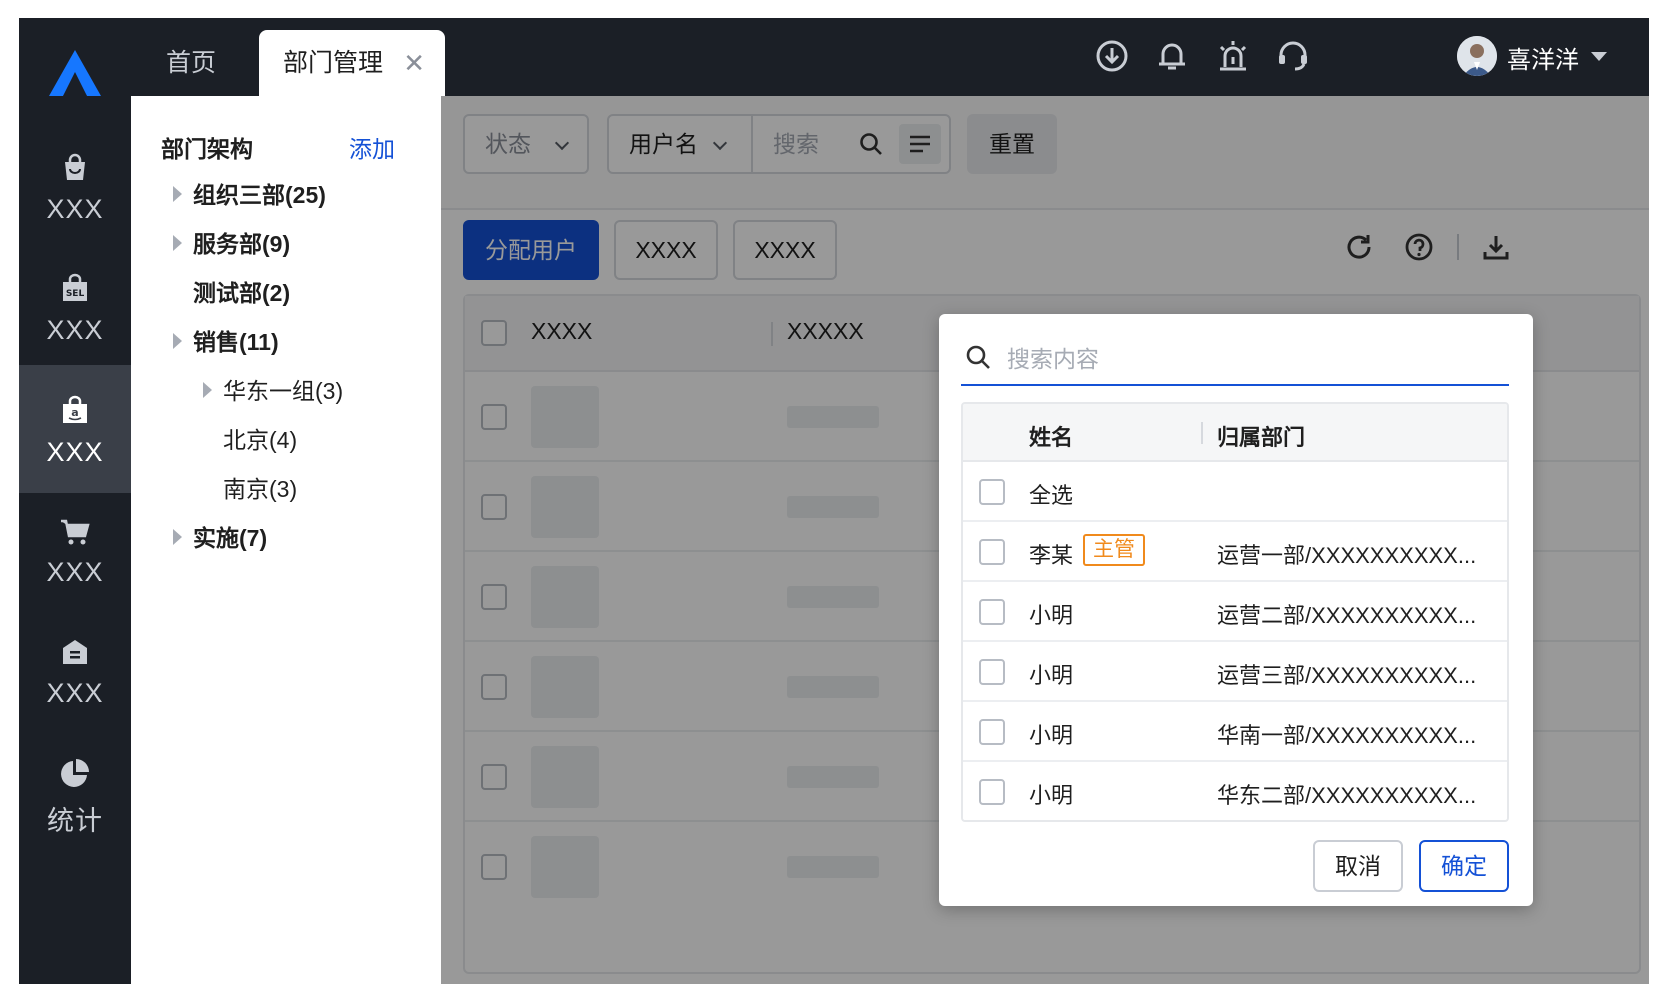 The height and width of the screenshot is (1002, 1664). Describe the element at coordinates (414, 63) in the screenshot. I see `close-icon: ✕` at that location.